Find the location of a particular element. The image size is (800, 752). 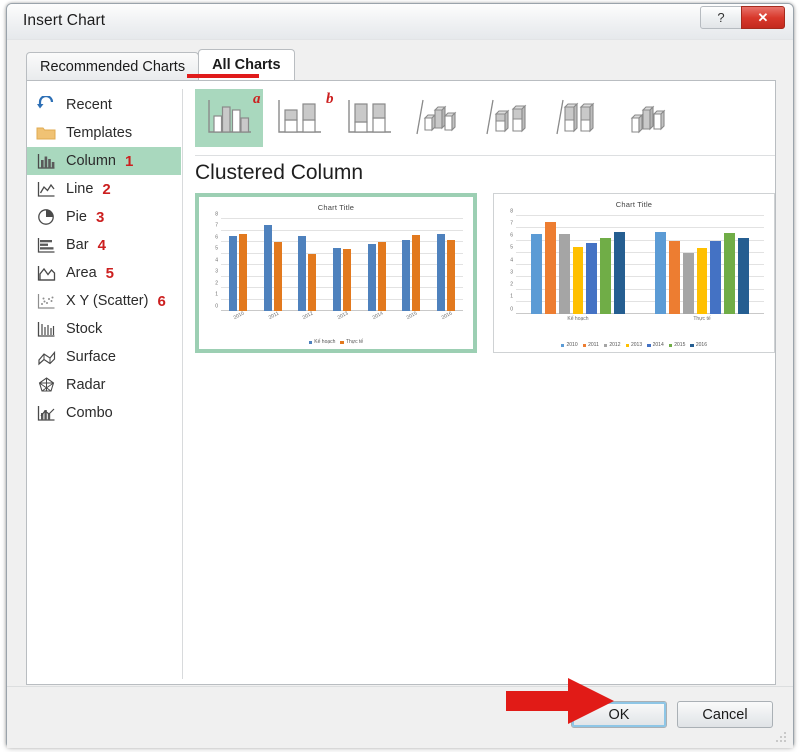

gallery-item-3d-100-percent-stacked-column is located at coordinates (579, 118).